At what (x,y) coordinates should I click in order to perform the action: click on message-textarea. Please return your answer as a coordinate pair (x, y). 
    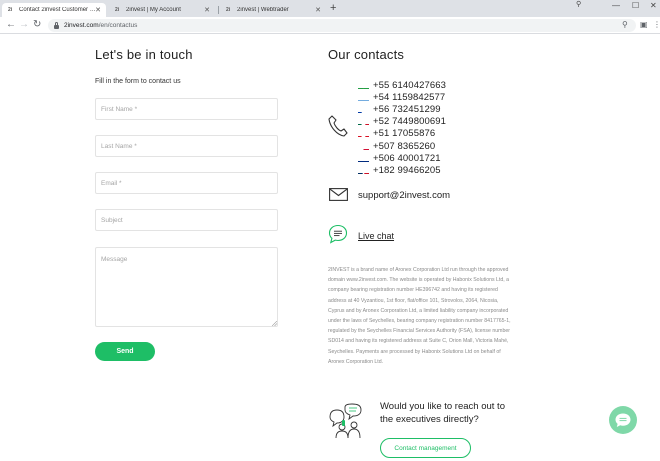
    Looking at the image, I should click on (186, 287).